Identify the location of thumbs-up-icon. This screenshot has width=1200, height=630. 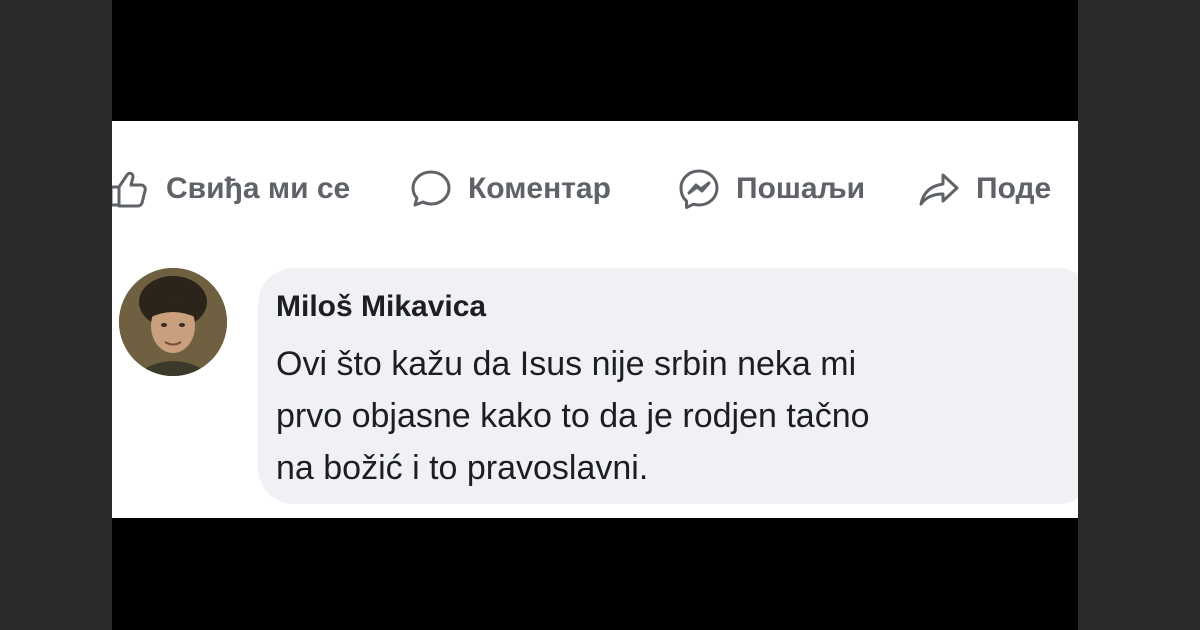
(132, 189).